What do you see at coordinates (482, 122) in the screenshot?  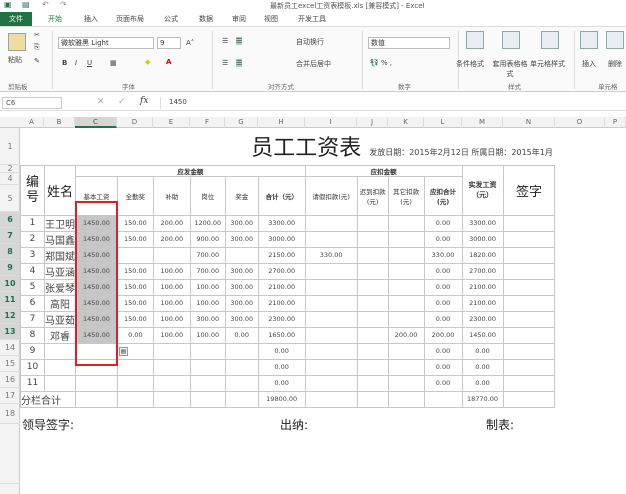 I see `column-header: M` at bounding box center [482, 122].